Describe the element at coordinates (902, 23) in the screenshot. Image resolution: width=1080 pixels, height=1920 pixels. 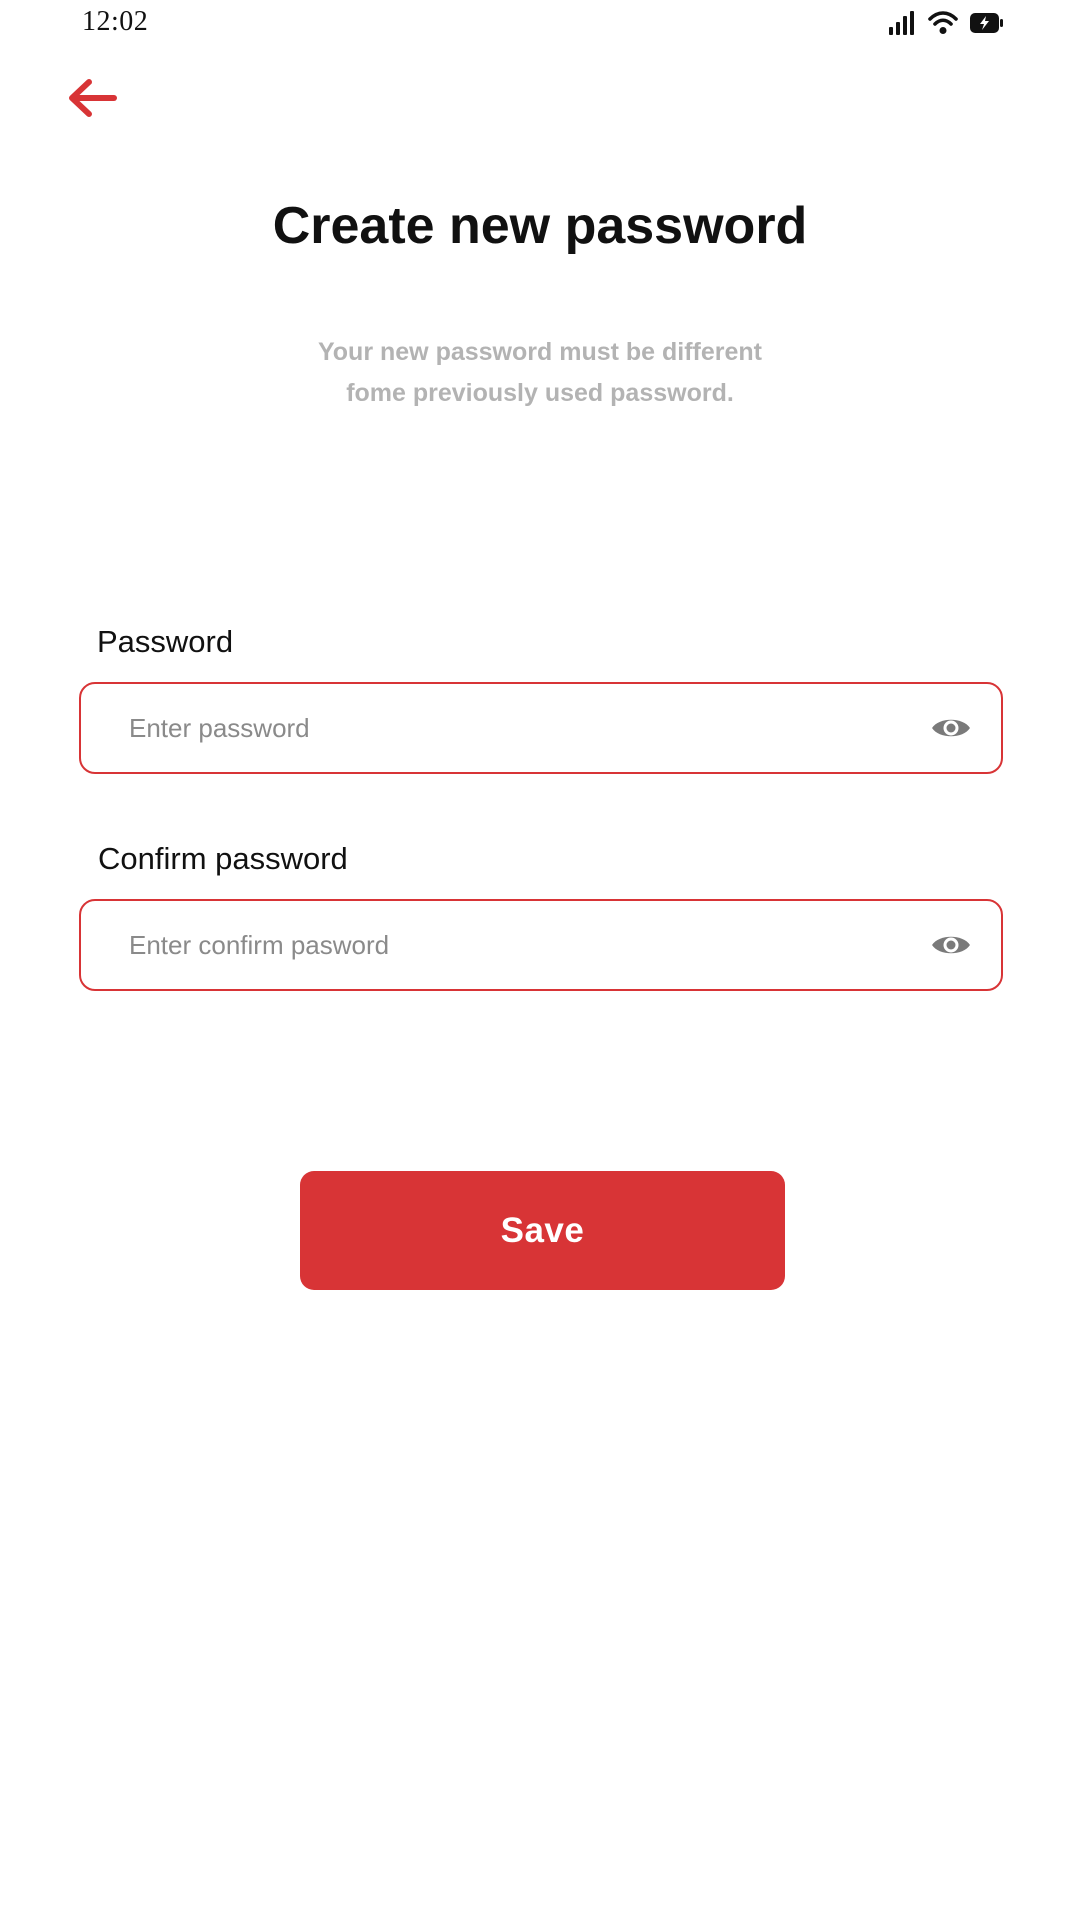
I see `signal-icon` at that location.